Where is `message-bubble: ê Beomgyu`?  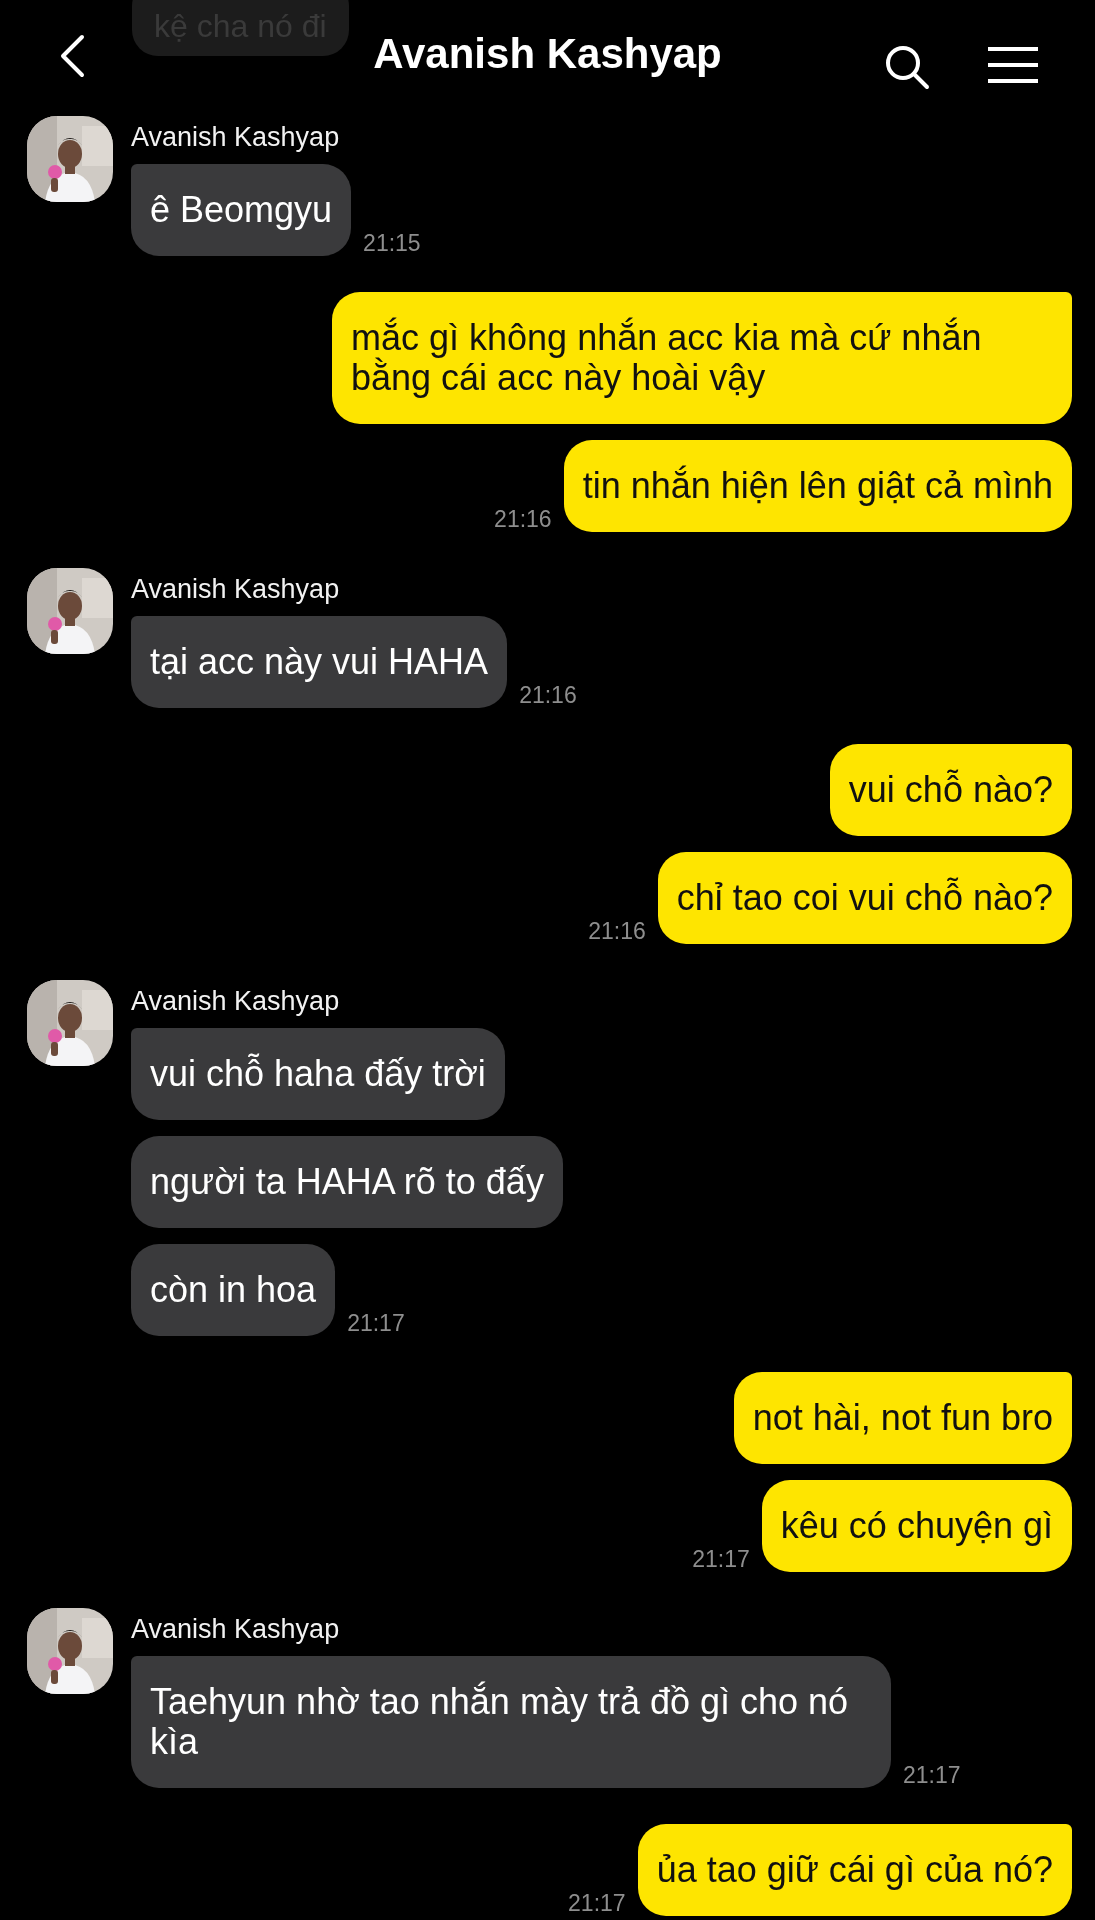 message-bubble: ê Beomgyu is located at coordinates (241, 210).